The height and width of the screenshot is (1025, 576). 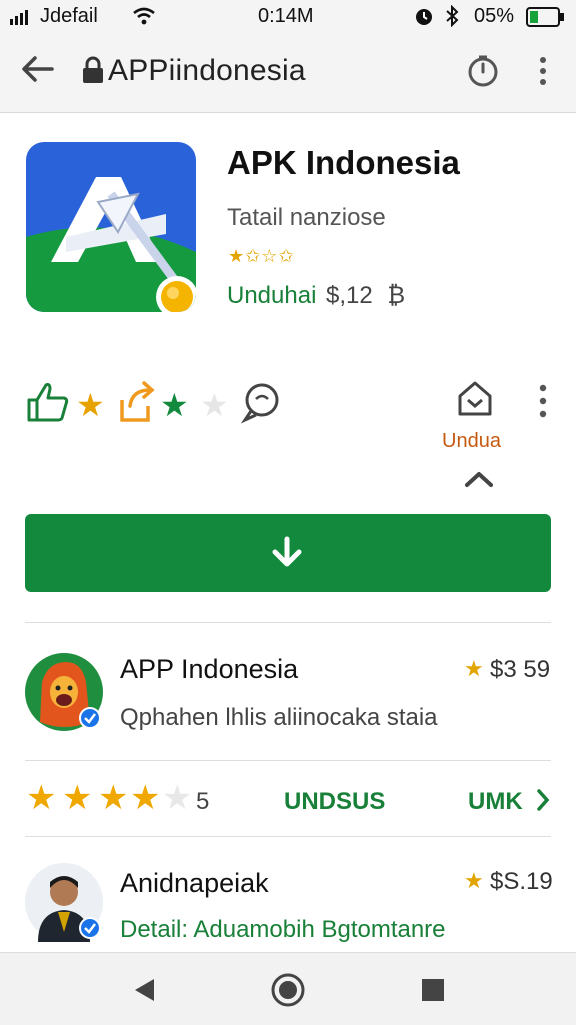 I want to click on app-title: APK Indonesia, so click(x=343, y=162).